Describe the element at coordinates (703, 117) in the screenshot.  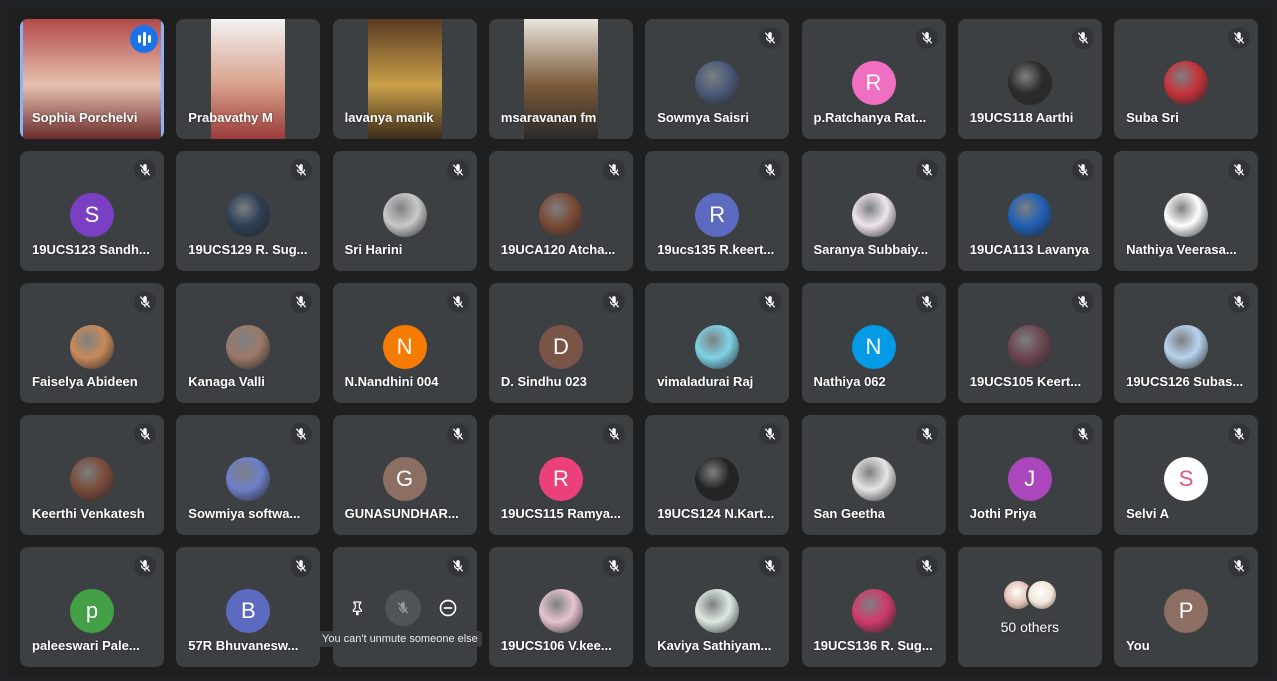
I see `participant-name: Sowmya Saisri` at that location.